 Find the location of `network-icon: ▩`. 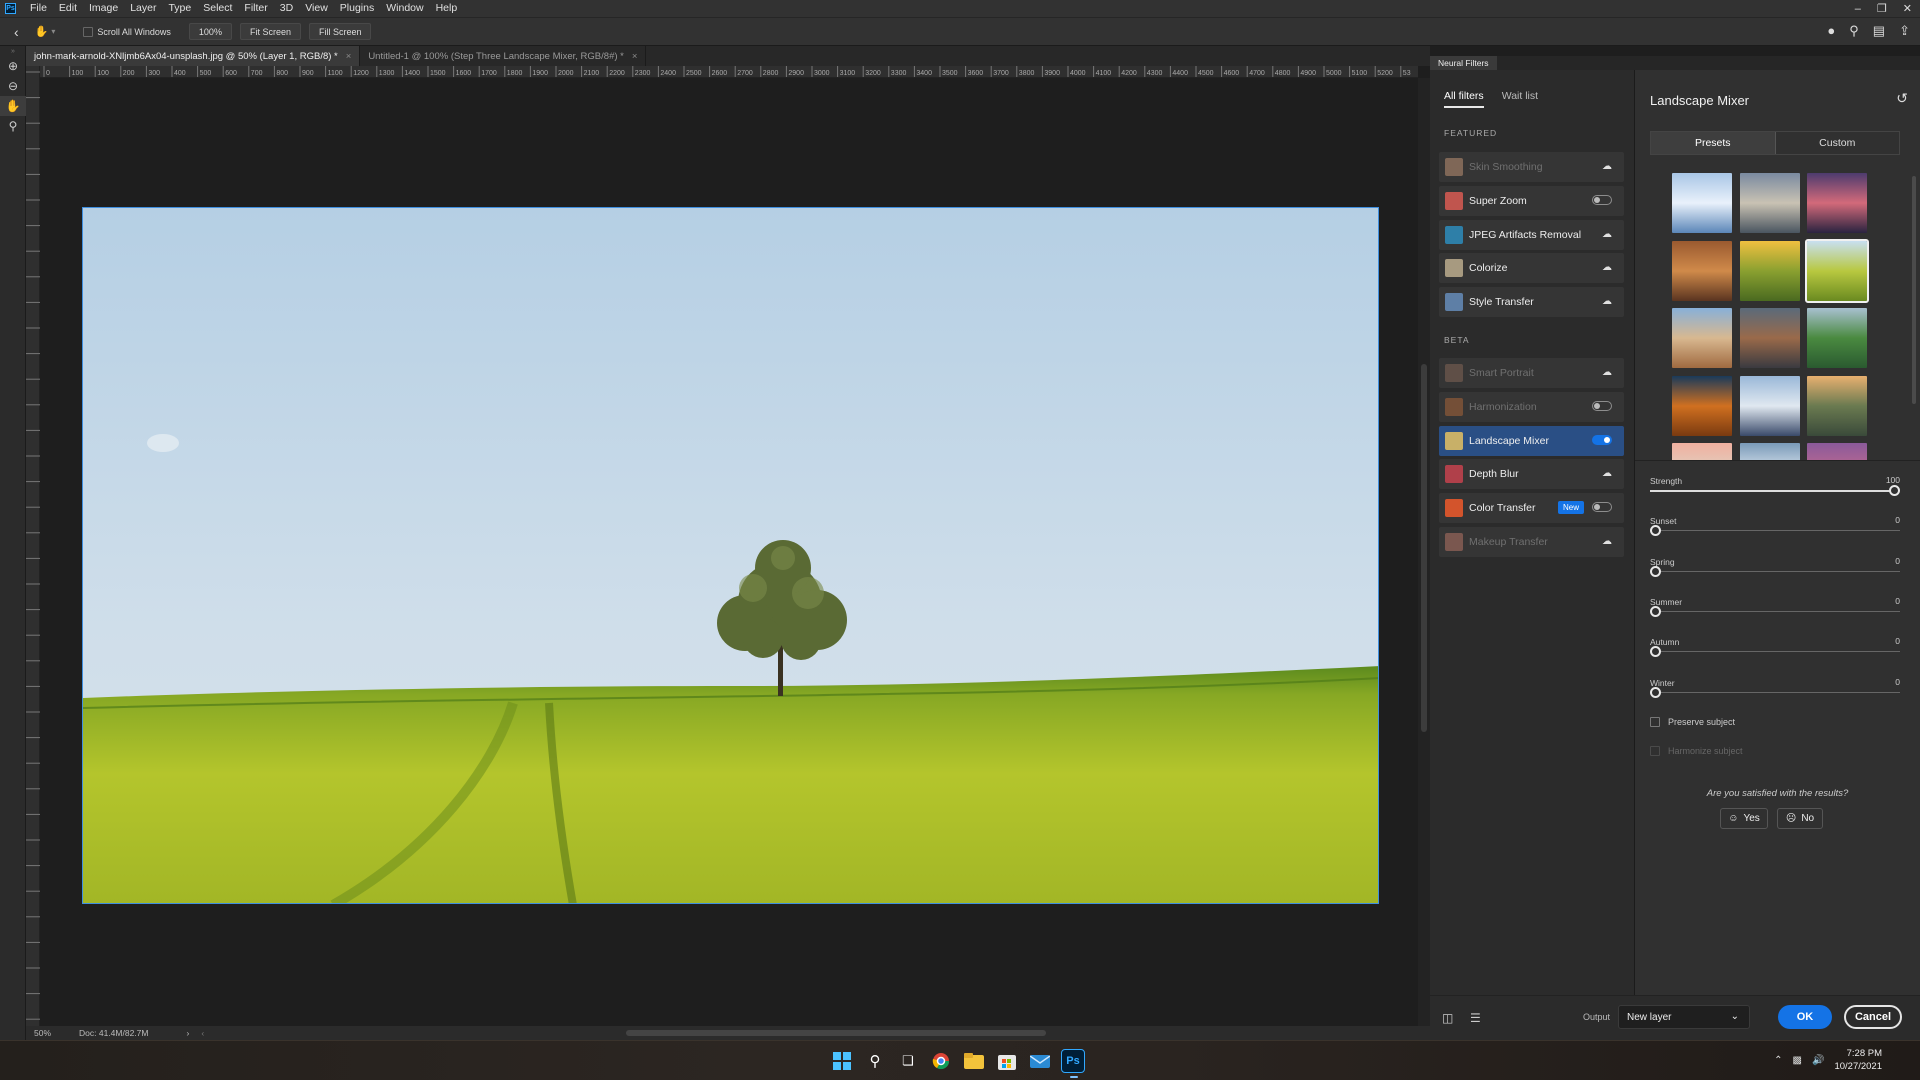

network-icon: ▩ is located at coordinates (1797, 1060).